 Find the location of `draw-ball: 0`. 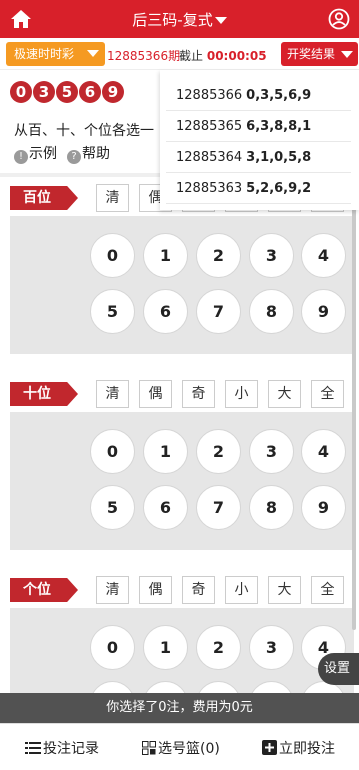

draw-ball: 0 is located at coordinates (21, 92).